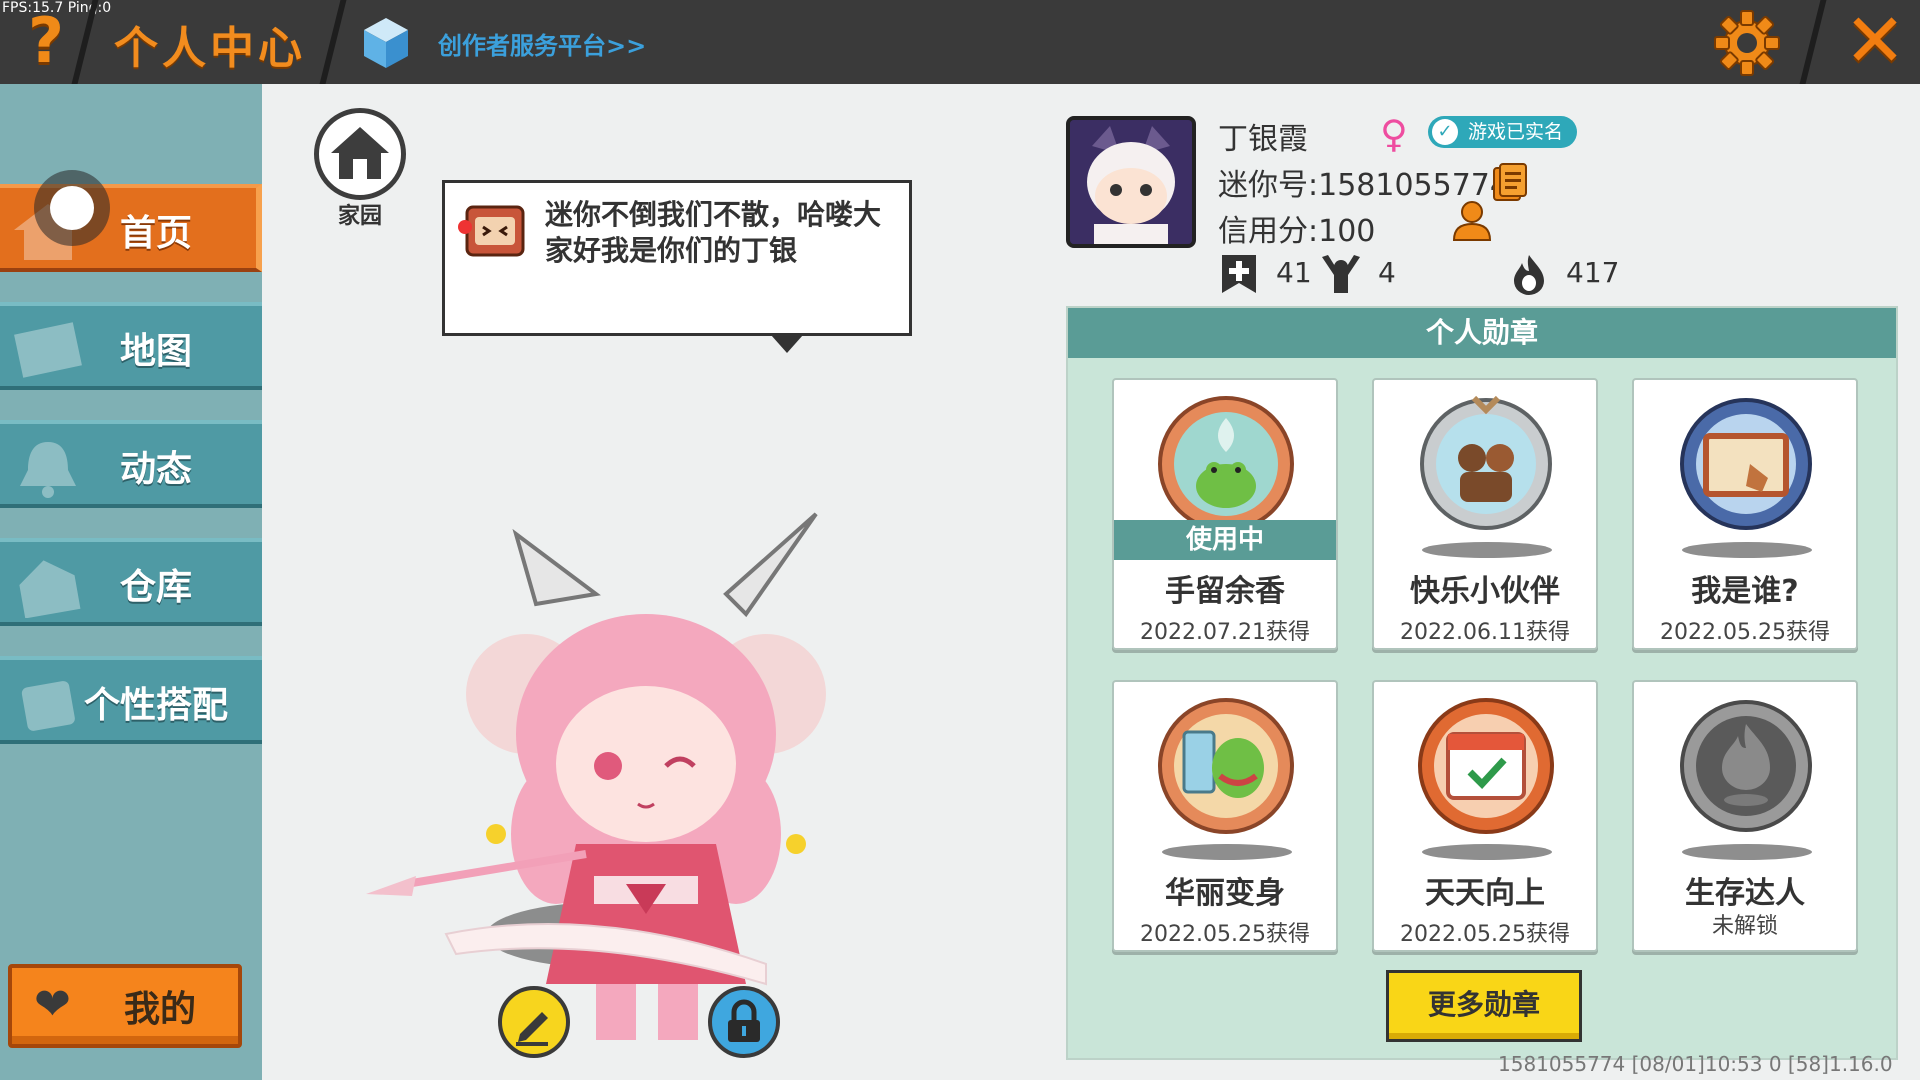 The height and width of the screenshot is (1080, 1920). Describe the element at coordinates (491, 231) in the screenshot. I see `mini-avatar-icon` at that location.